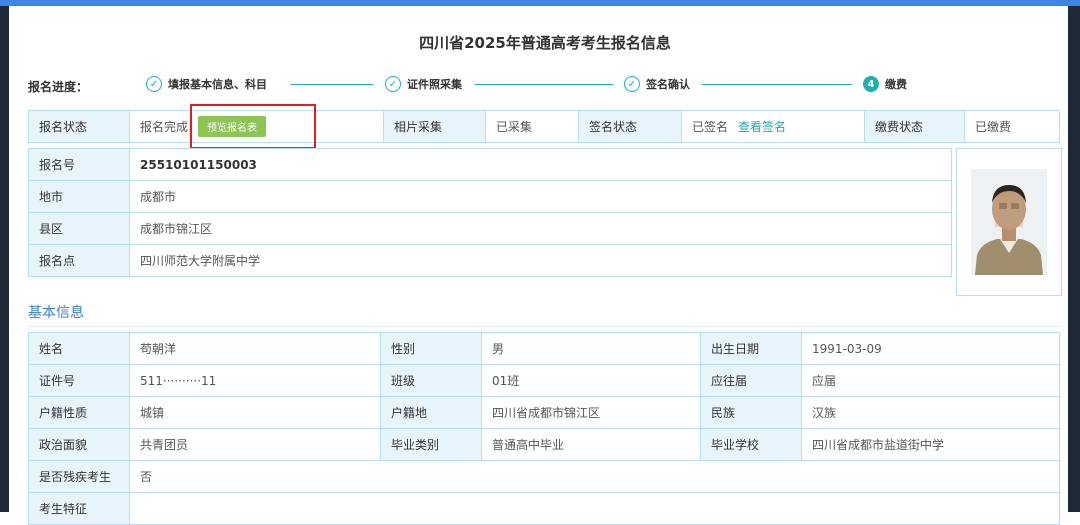  I want to click on table-row: 地市 成都市, so click(490, 196).